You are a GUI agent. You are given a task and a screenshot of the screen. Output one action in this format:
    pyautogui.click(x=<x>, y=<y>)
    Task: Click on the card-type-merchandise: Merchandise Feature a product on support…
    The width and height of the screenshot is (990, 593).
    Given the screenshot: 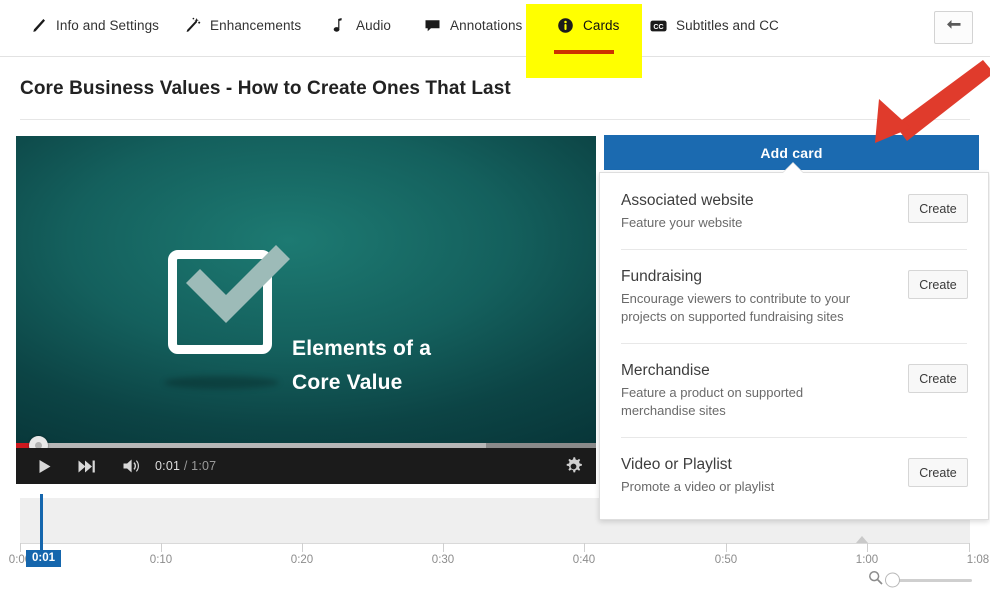 What is the action you would take?
    pyautogui.click(x=794, y=390)
    